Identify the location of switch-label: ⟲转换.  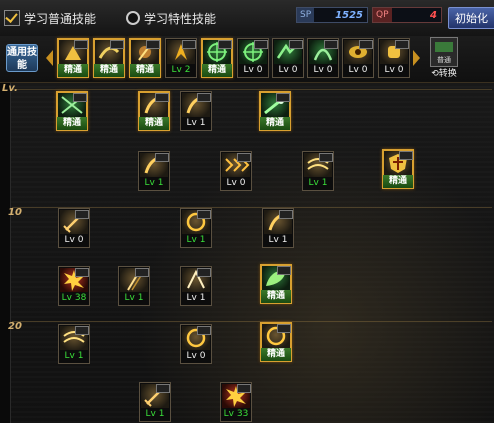
(444, 72).